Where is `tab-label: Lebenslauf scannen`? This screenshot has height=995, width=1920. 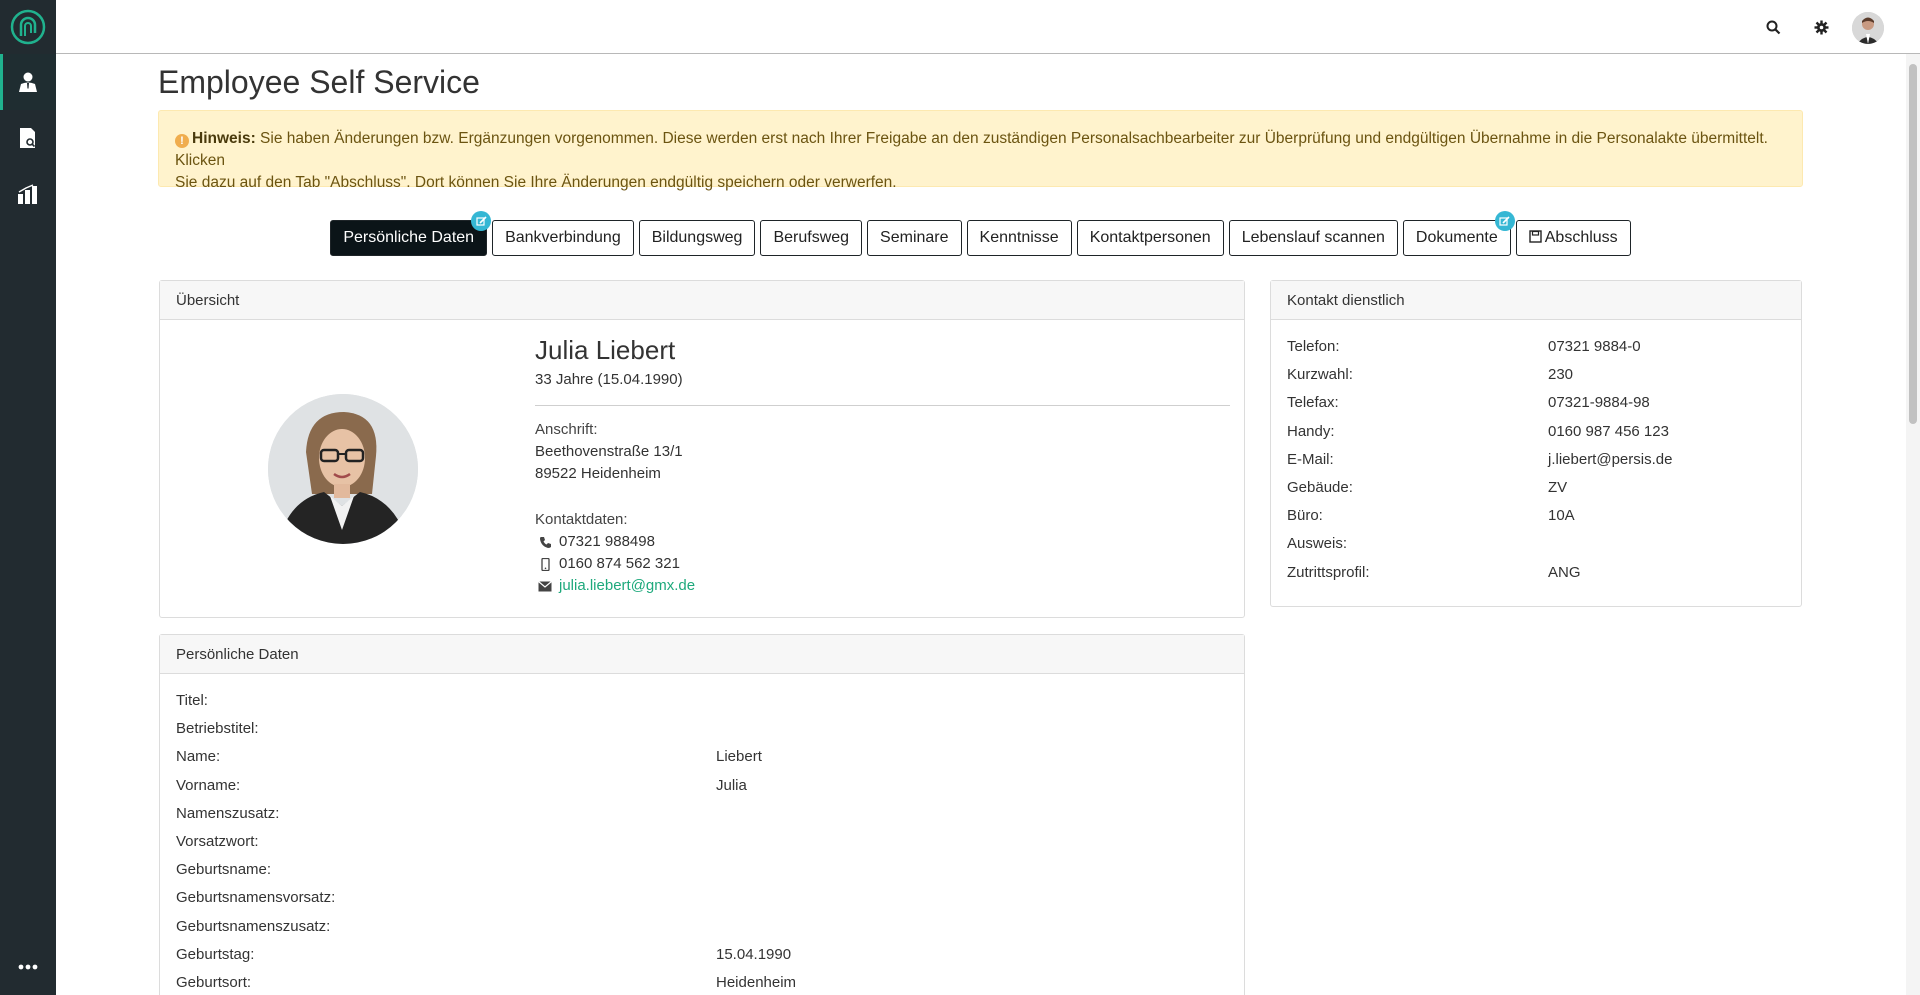
tab-label: Lebenslauf scannen is located at coordinates (1313, 237).